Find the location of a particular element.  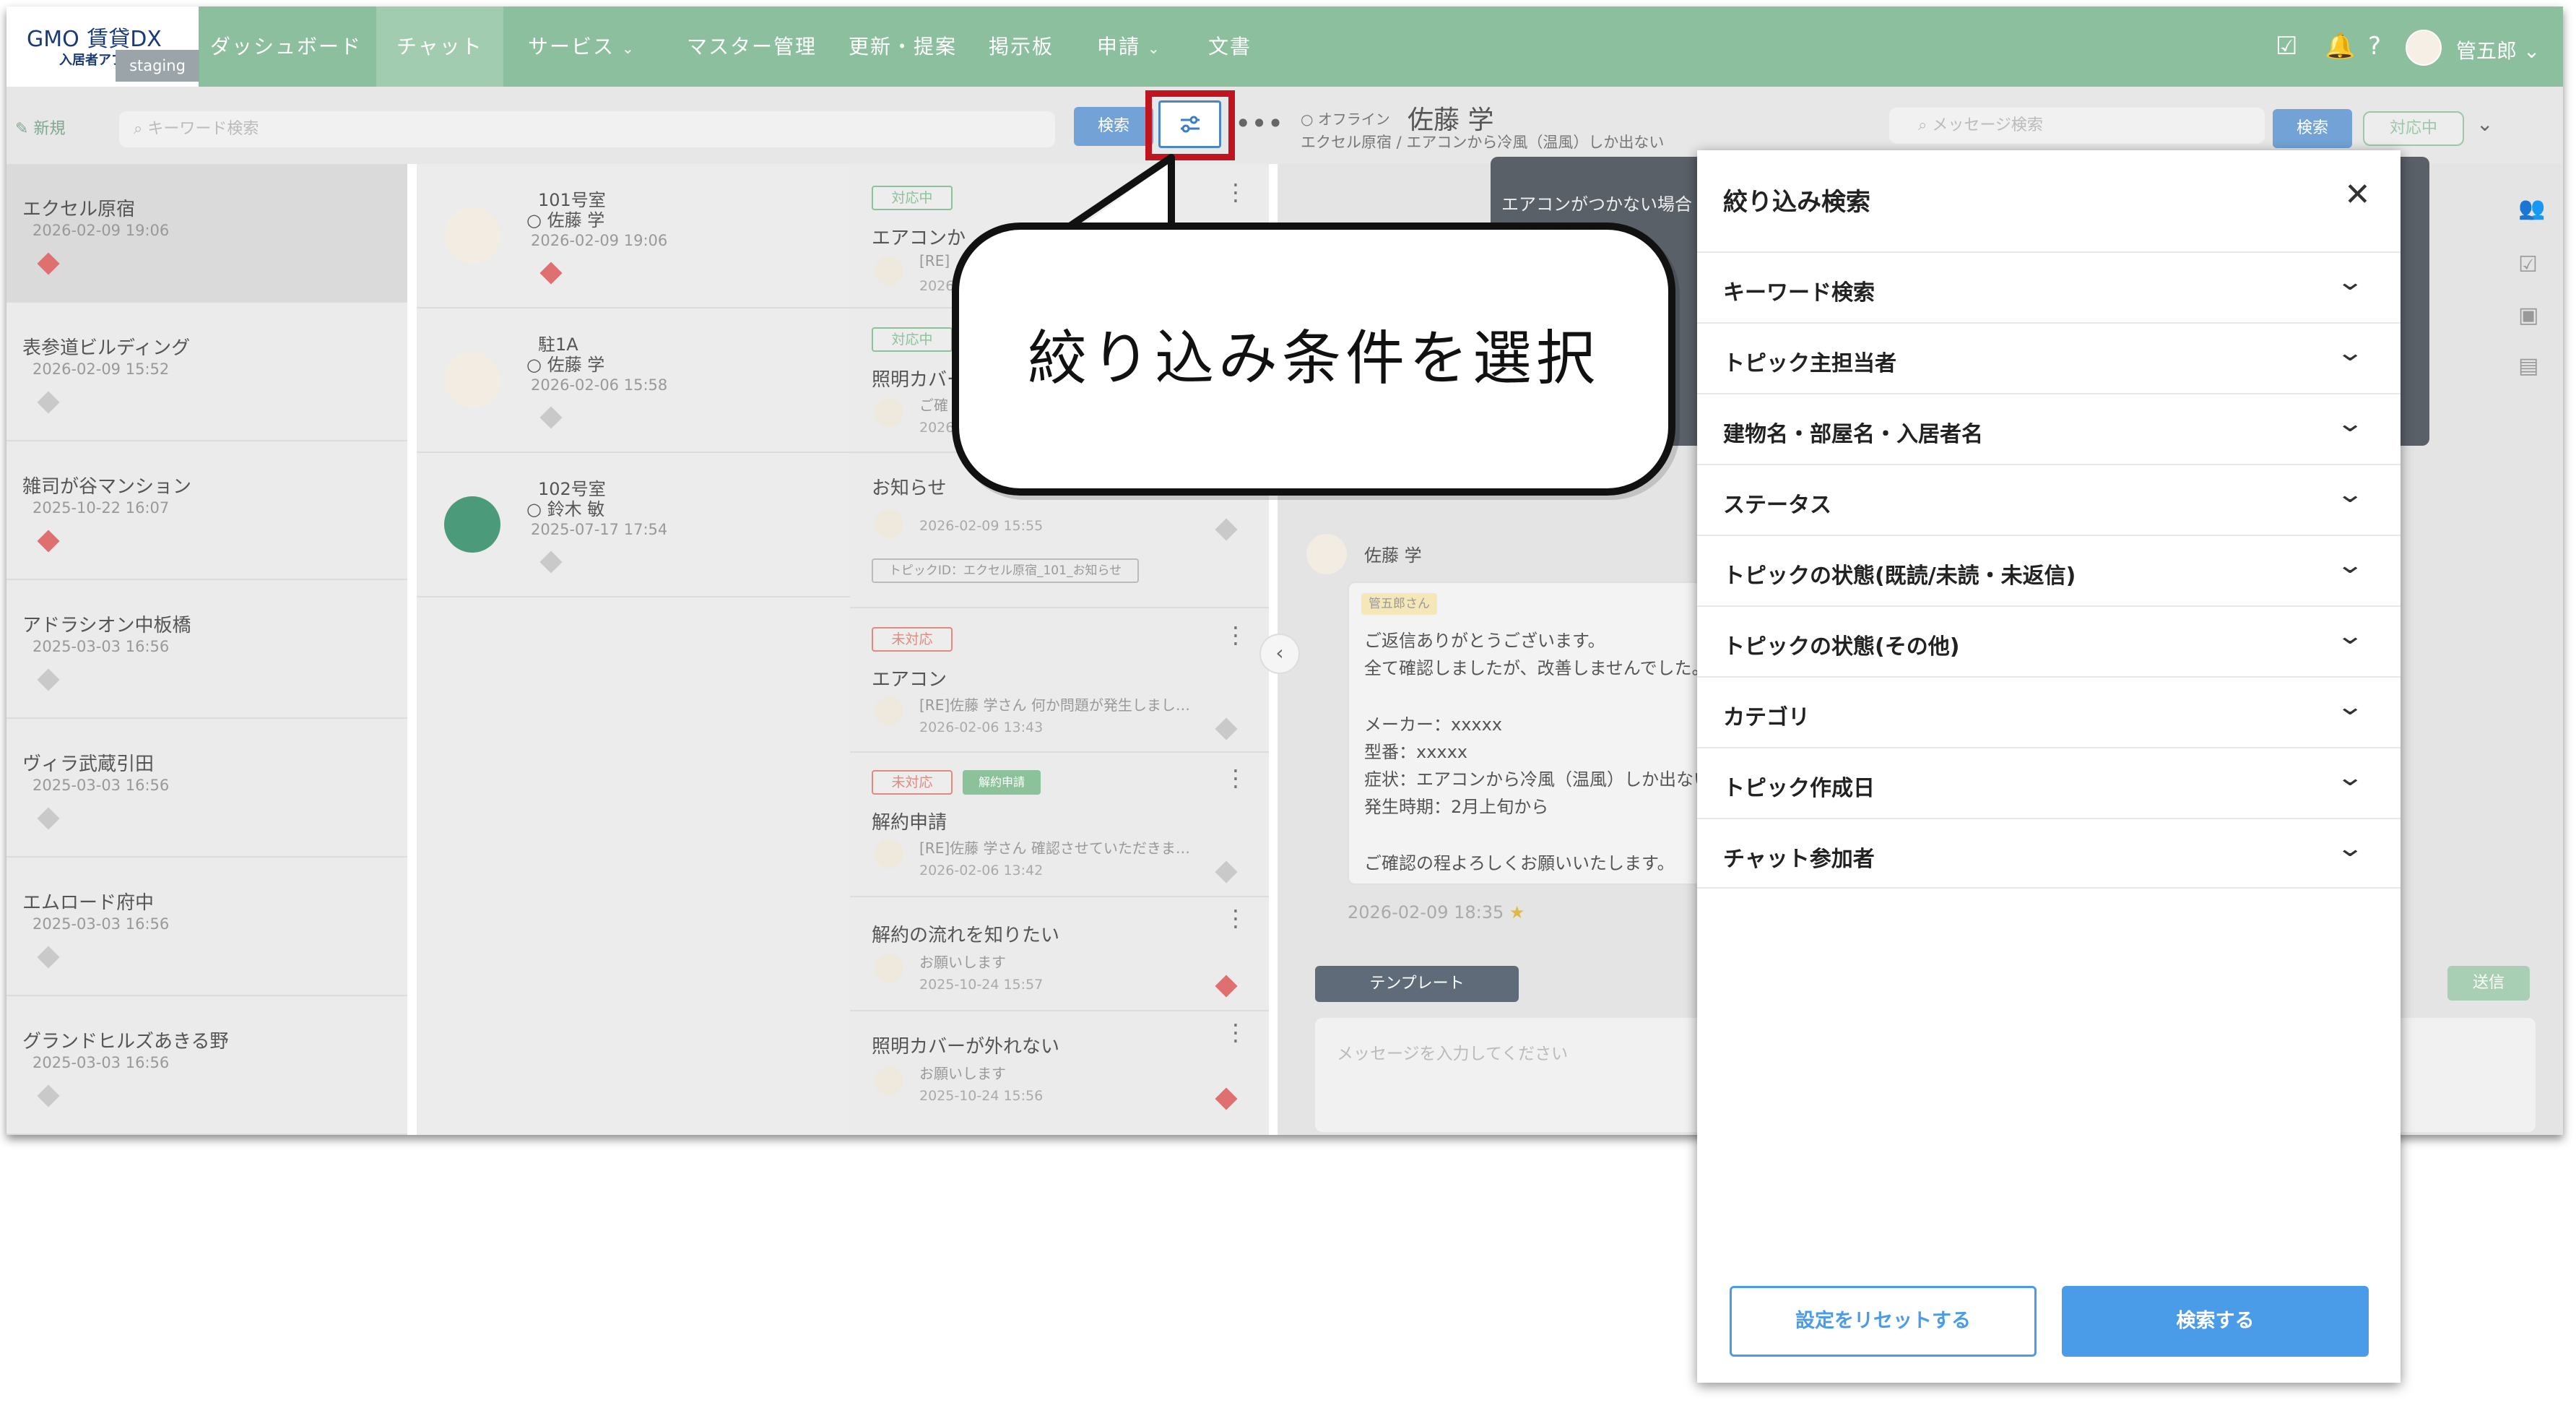

reply-tag: 管五郎さん is located at coordinates (1399, 604).